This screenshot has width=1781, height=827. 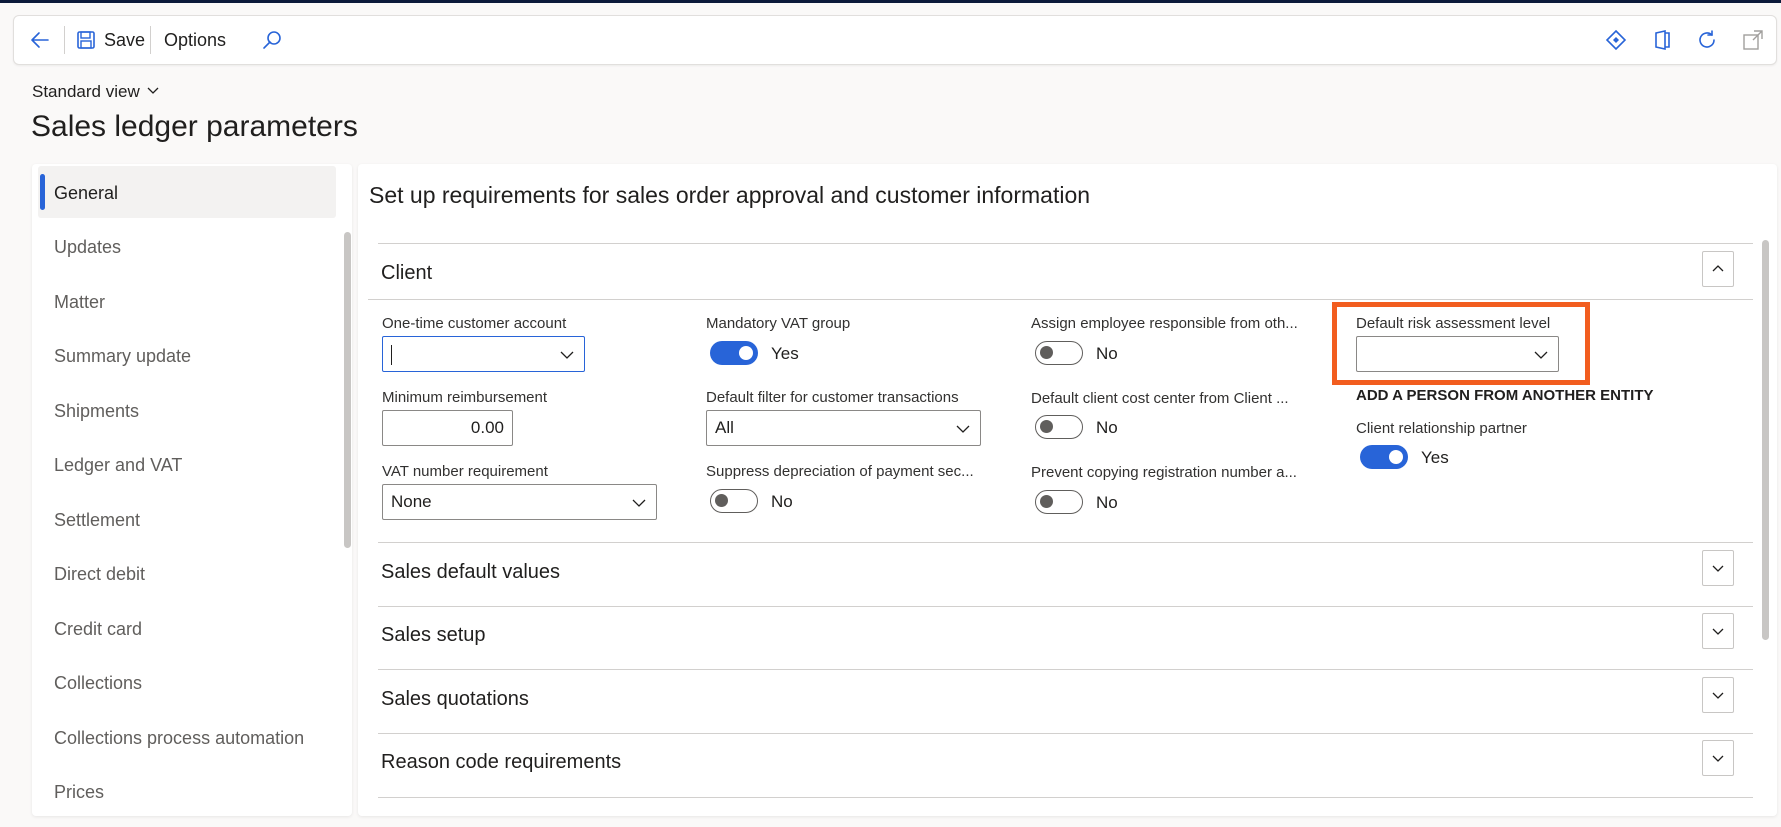 What do you see at coordinates (118, 465) in the screenshot?
I see `nav-item-ledger-and-vat: Ledger and VAT` at bounding box center [118, 465].